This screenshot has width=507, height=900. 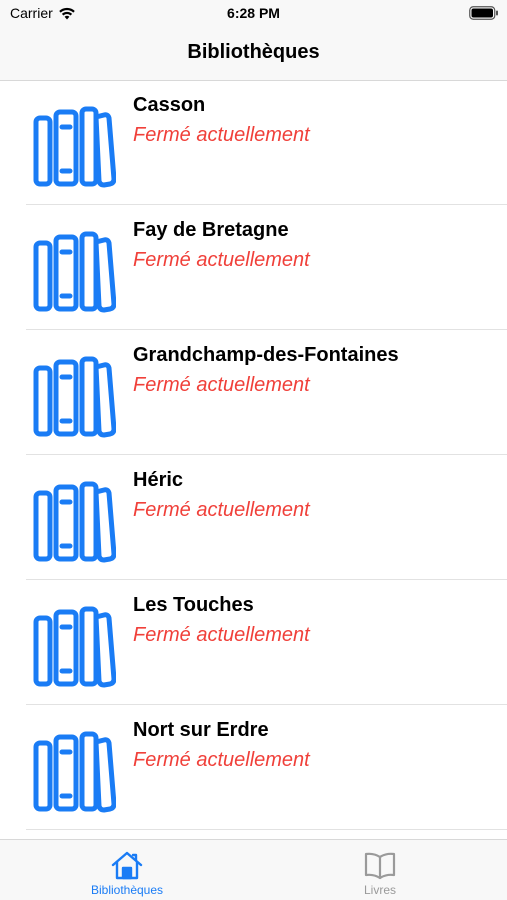 I want to click on library-row: Casson Fermé actuellement, so click(x=253, y=142).